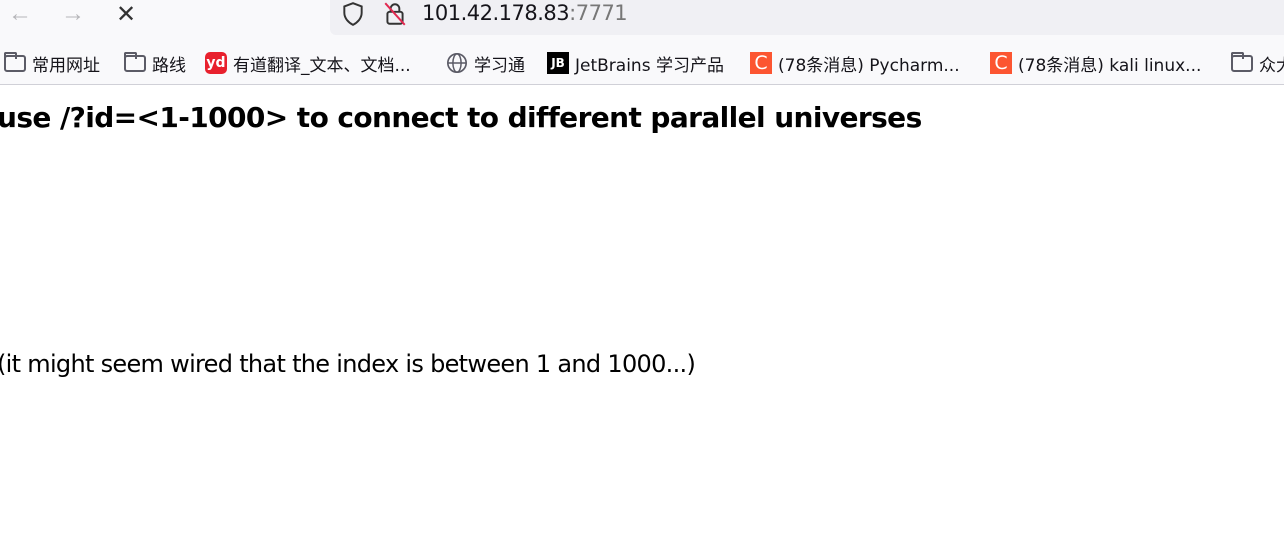 This screenshot has width=1284, height=560. What do you see at coordinates (649, 65) in the screenshot?
I see `bookmark-label: JetBrains 学习产品` at bounding box center [649, 65].